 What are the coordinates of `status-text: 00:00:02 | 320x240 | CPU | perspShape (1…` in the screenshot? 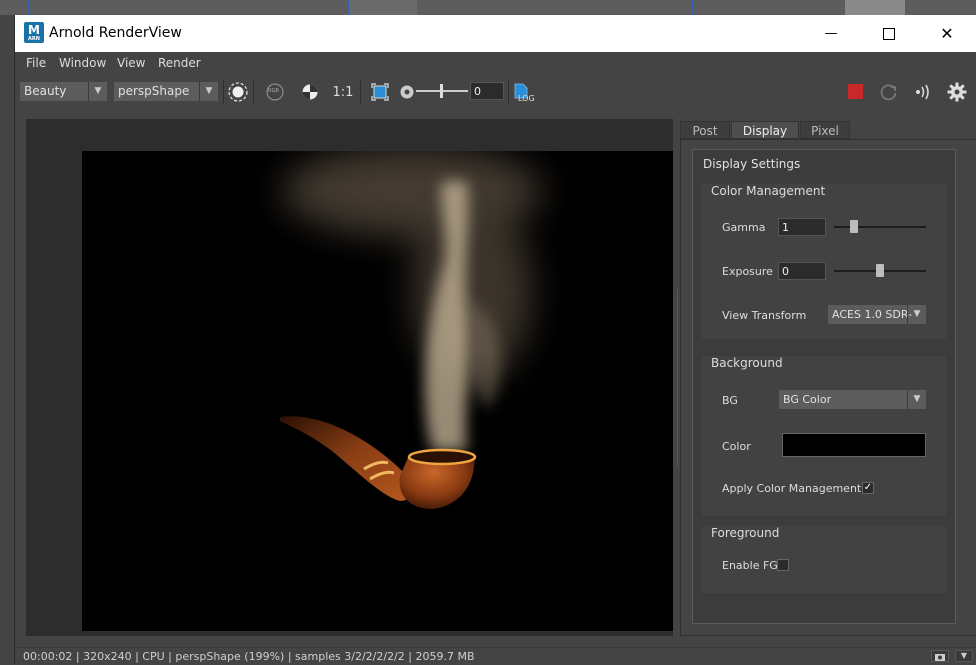 It's located at (249, 656).